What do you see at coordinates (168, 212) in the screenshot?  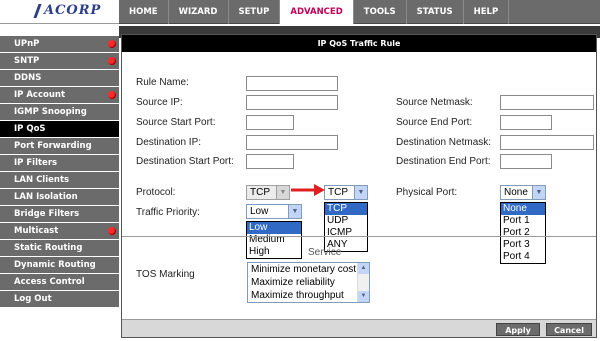 I see `traffic-priority-label: Traffic Priority:` at bounding box center [168, 212].